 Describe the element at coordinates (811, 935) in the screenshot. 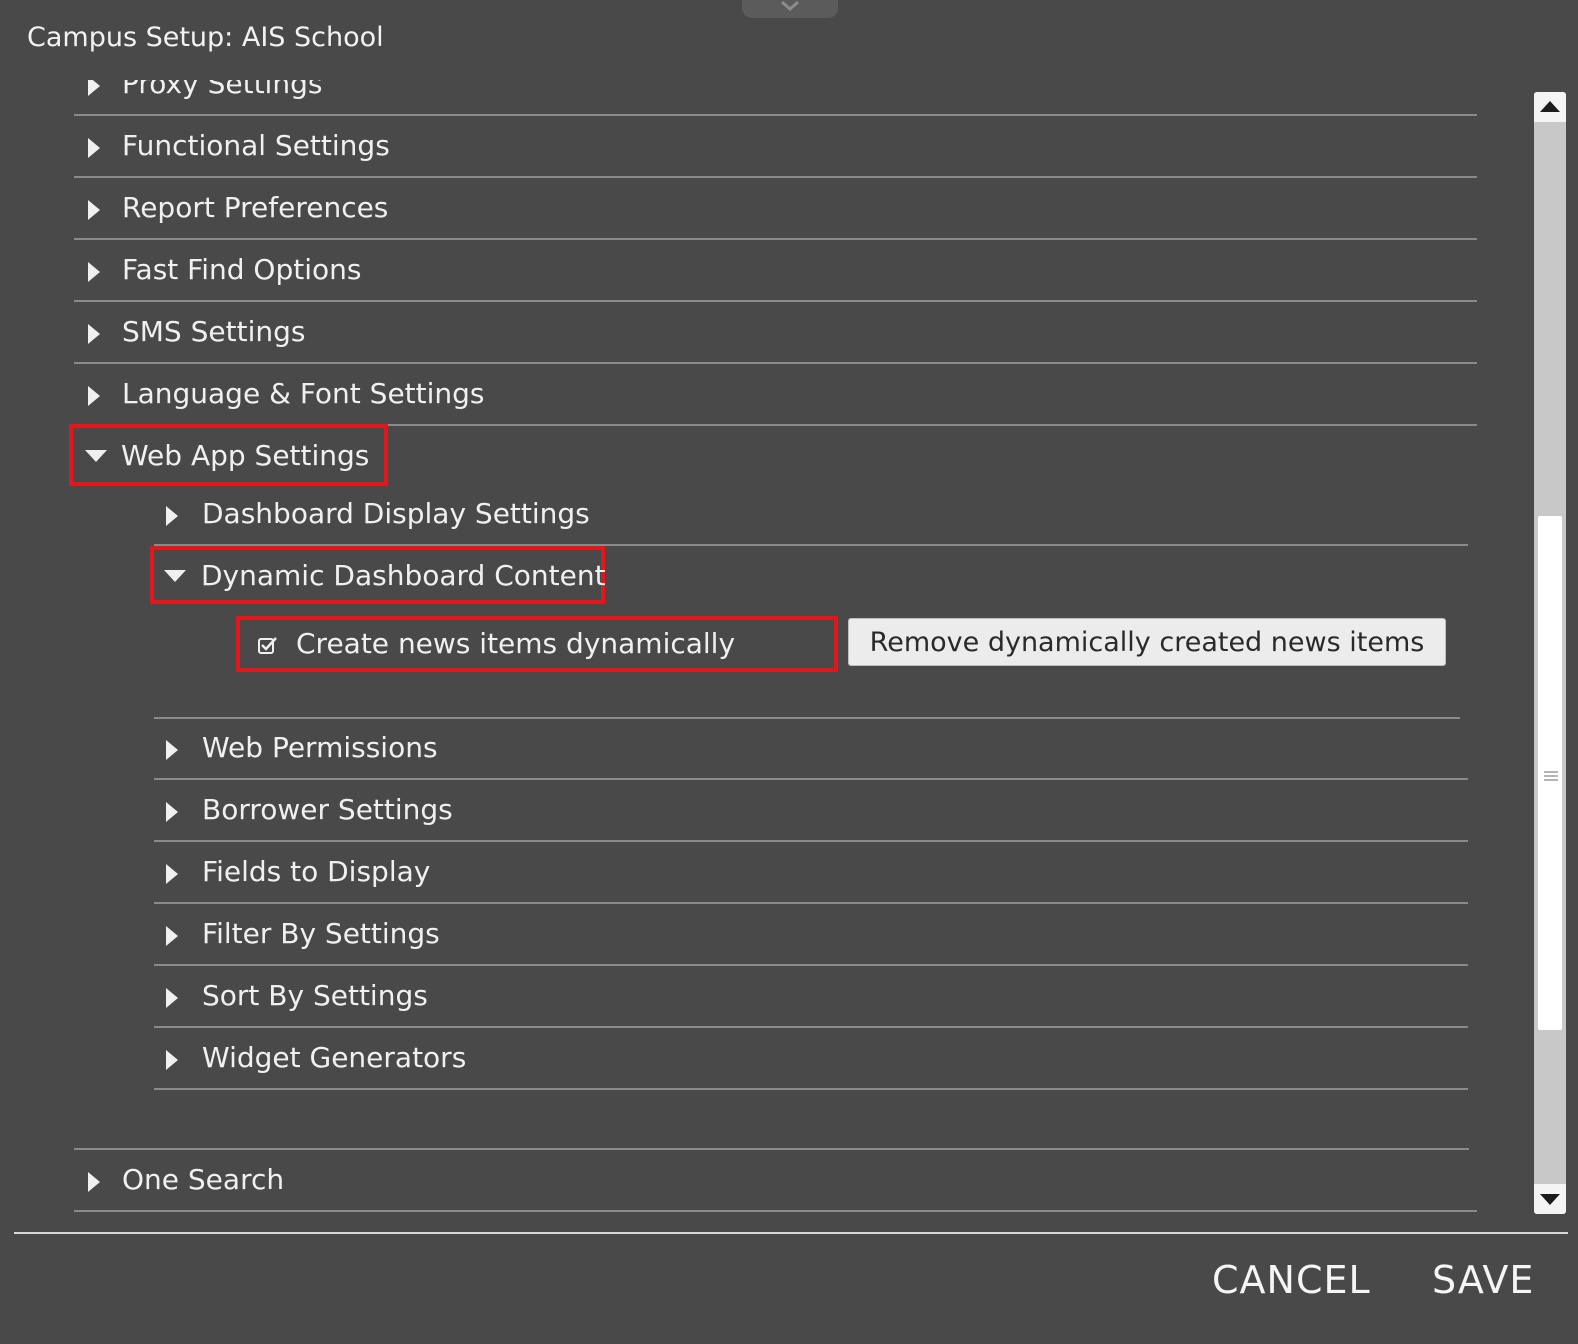

I see `tree-item-filter-by-settings: Filter By Settings` at that location.